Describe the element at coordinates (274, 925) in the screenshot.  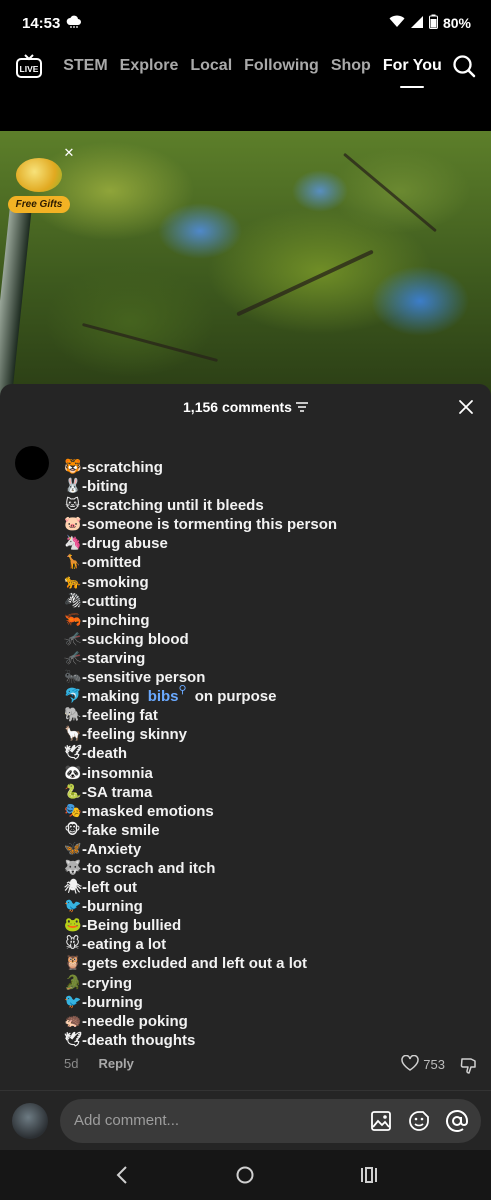
I see `comment-line: 🐸 -Being bullied` at that location.